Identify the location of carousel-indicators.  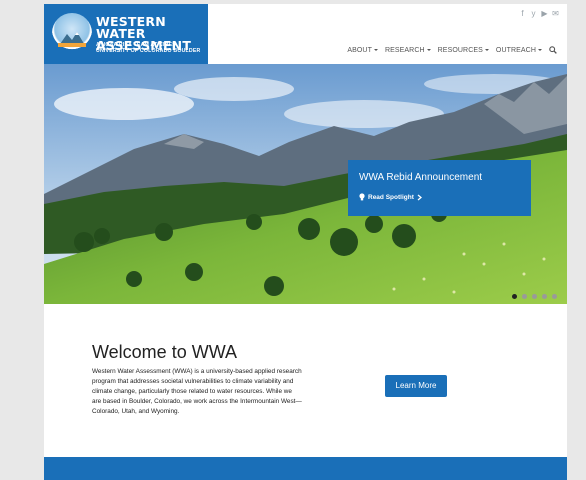
(534, 296).